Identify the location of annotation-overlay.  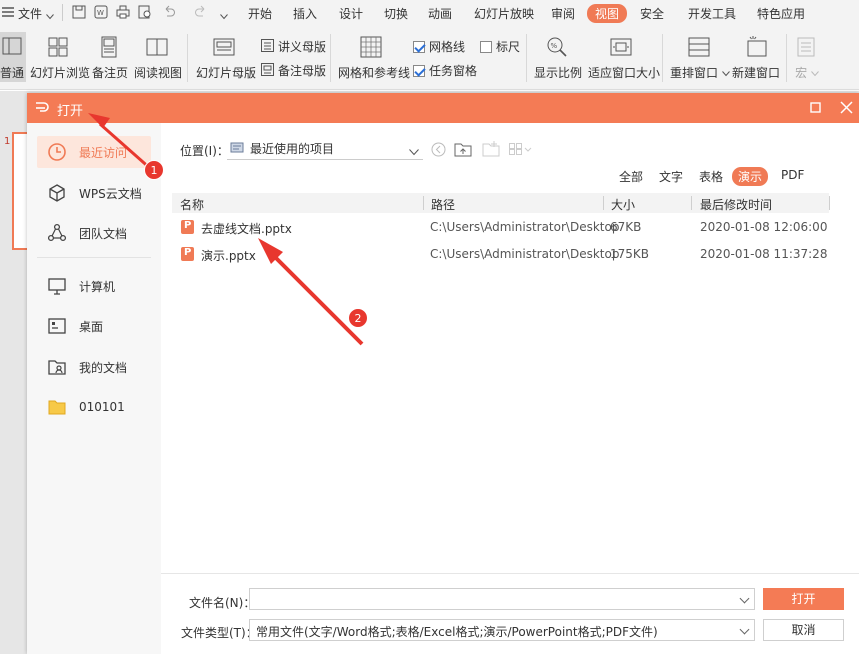
(226, 229).